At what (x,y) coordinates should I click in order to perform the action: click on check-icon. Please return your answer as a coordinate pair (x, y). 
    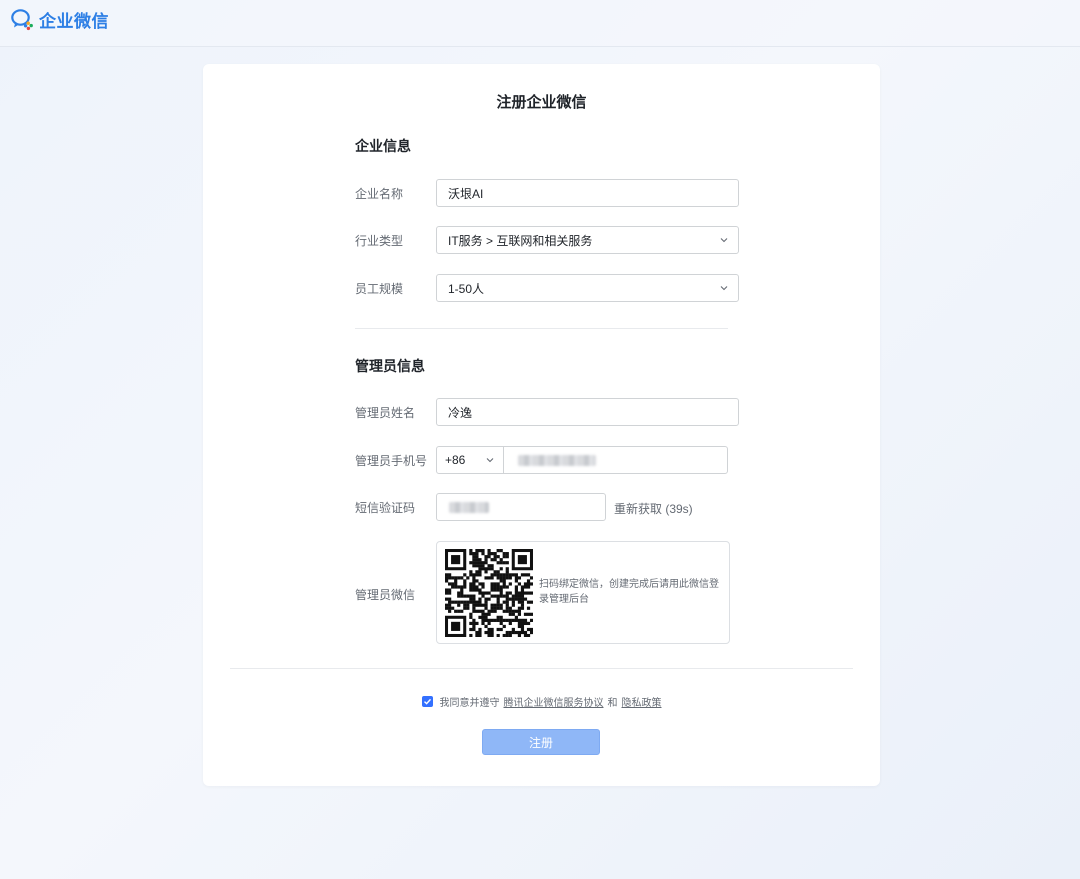
    Looking at the image, I should click on (427, 701).